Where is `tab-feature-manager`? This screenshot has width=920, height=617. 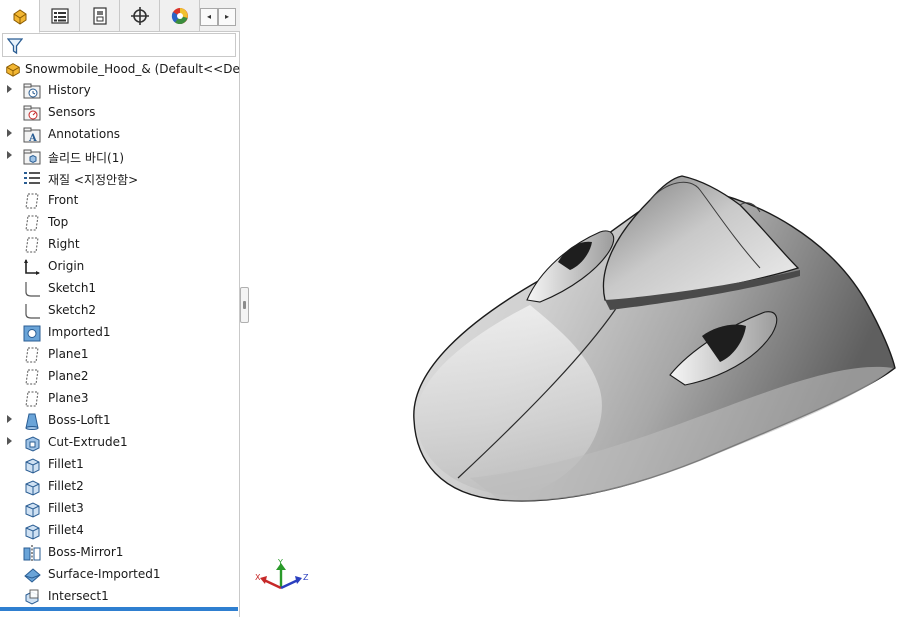
tab-feature-manager is located at coordinates (20, 16).